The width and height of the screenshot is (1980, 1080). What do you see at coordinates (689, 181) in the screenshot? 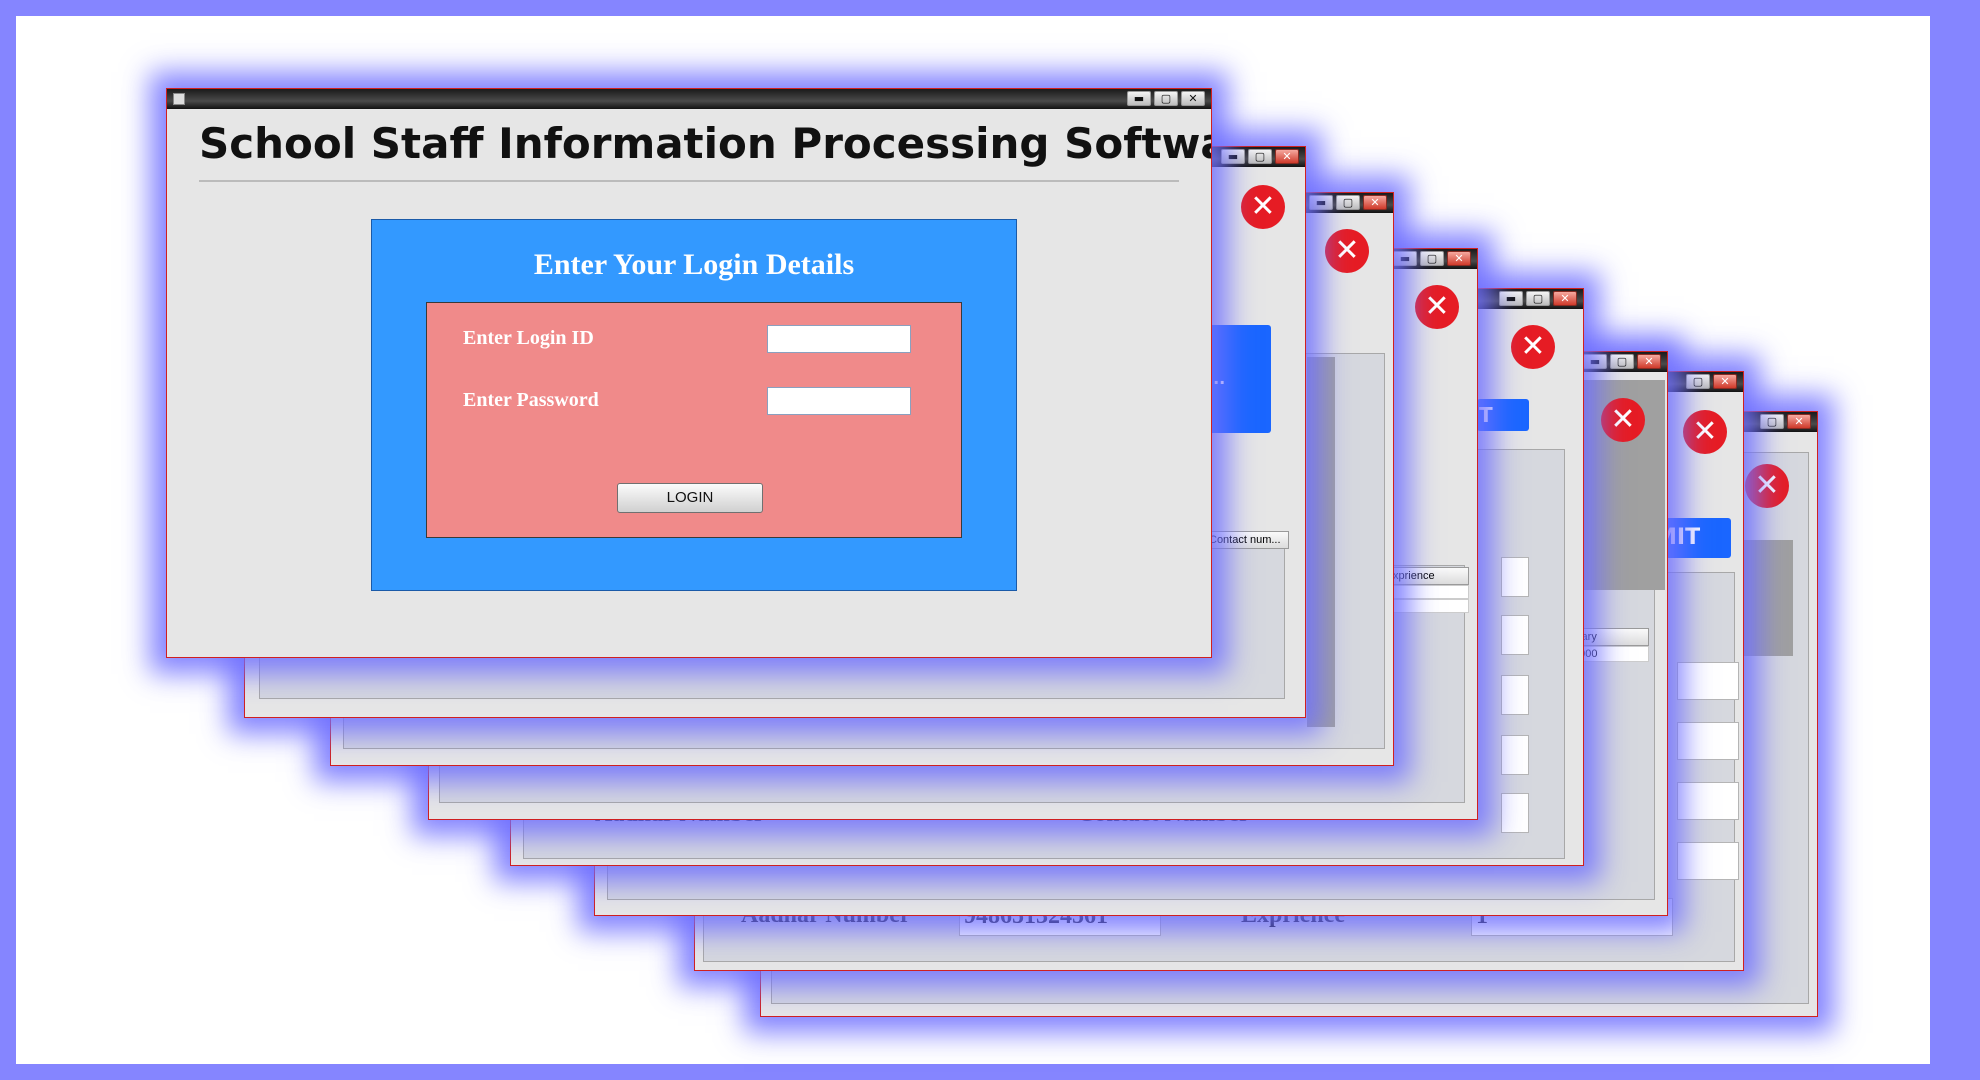
I see `title-divider` at bounding box center [689, 181].